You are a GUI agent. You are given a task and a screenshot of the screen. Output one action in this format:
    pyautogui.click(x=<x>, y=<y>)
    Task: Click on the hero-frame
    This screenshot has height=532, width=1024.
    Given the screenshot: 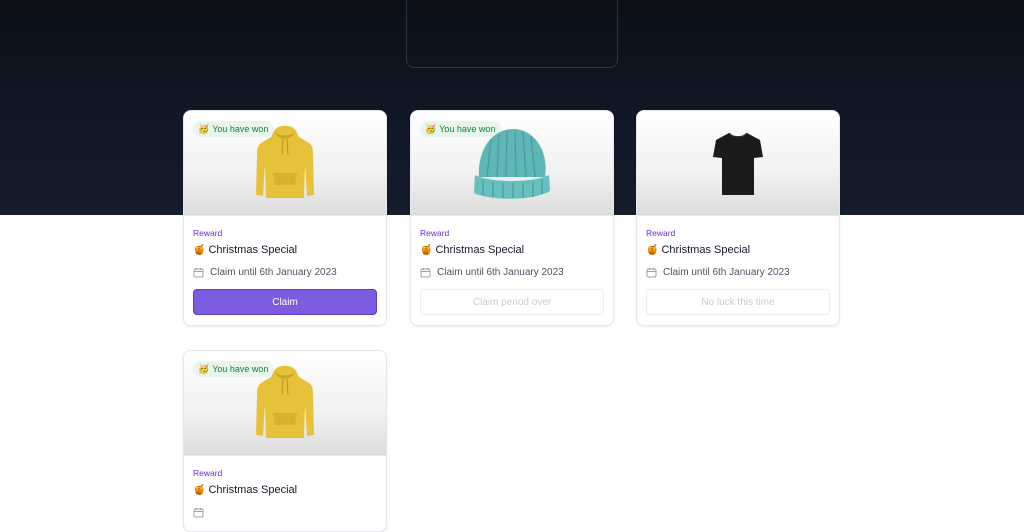 What is the action you would take?
    pyautogui.click(x=512, y=34)
    